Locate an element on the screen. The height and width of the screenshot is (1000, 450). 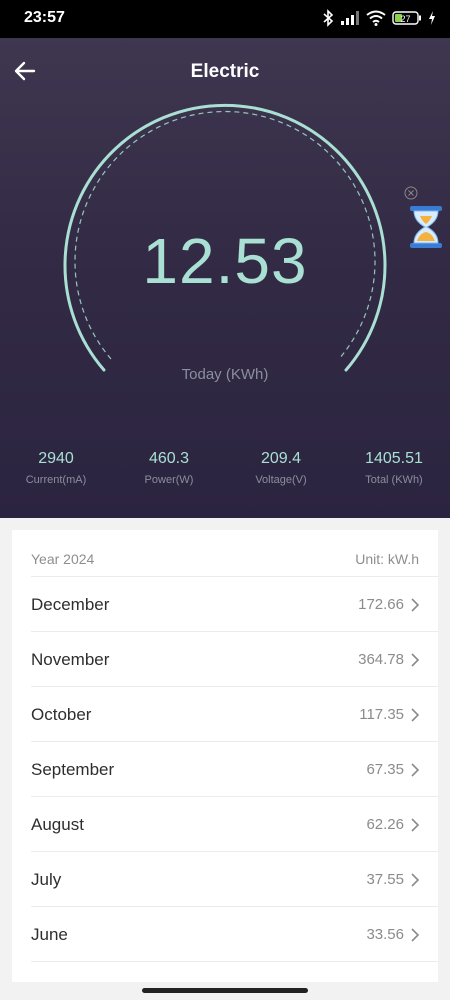
month-value: 67.35 is located at coordinates (385, 769).